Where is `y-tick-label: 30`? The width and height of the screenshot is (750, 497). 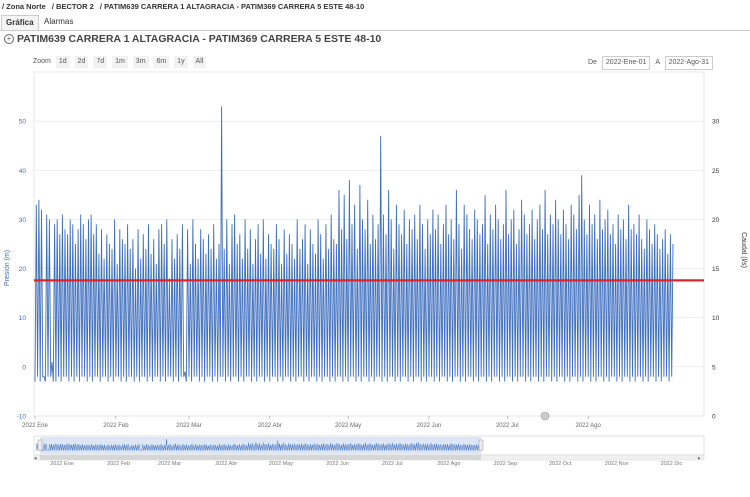 y-tick-label: 30 is located at coordinates (23, 220).